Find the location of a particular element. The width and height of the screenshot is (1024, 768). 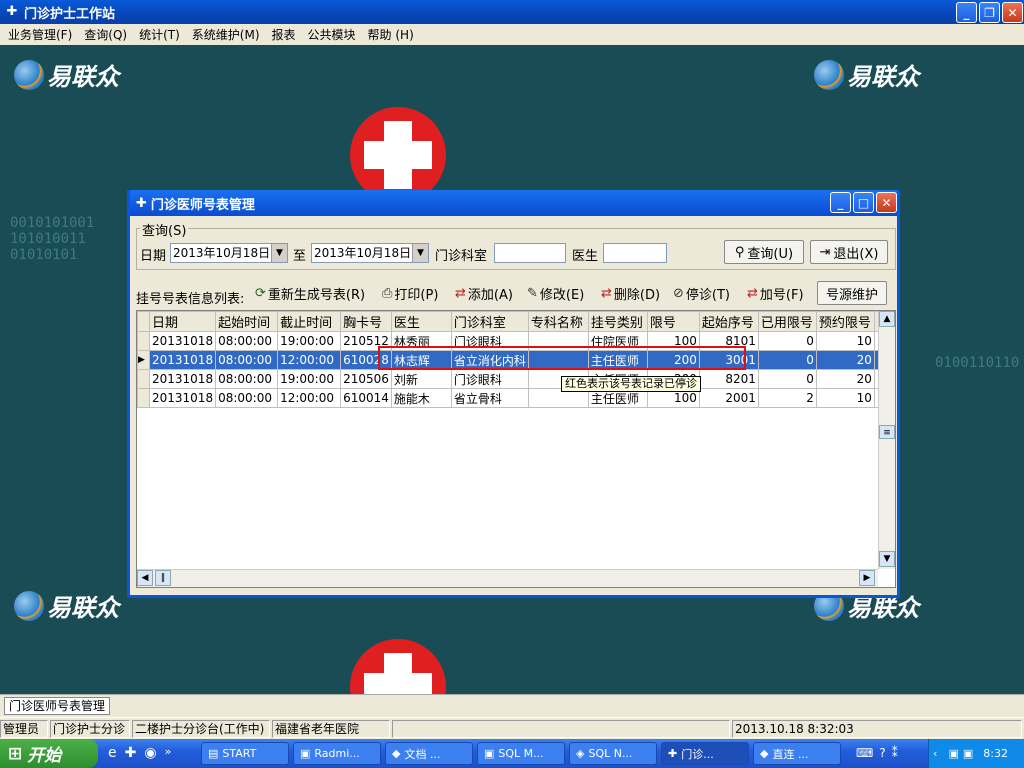

menu-help: 帮助 (H) is located at coordinates (391, 34).